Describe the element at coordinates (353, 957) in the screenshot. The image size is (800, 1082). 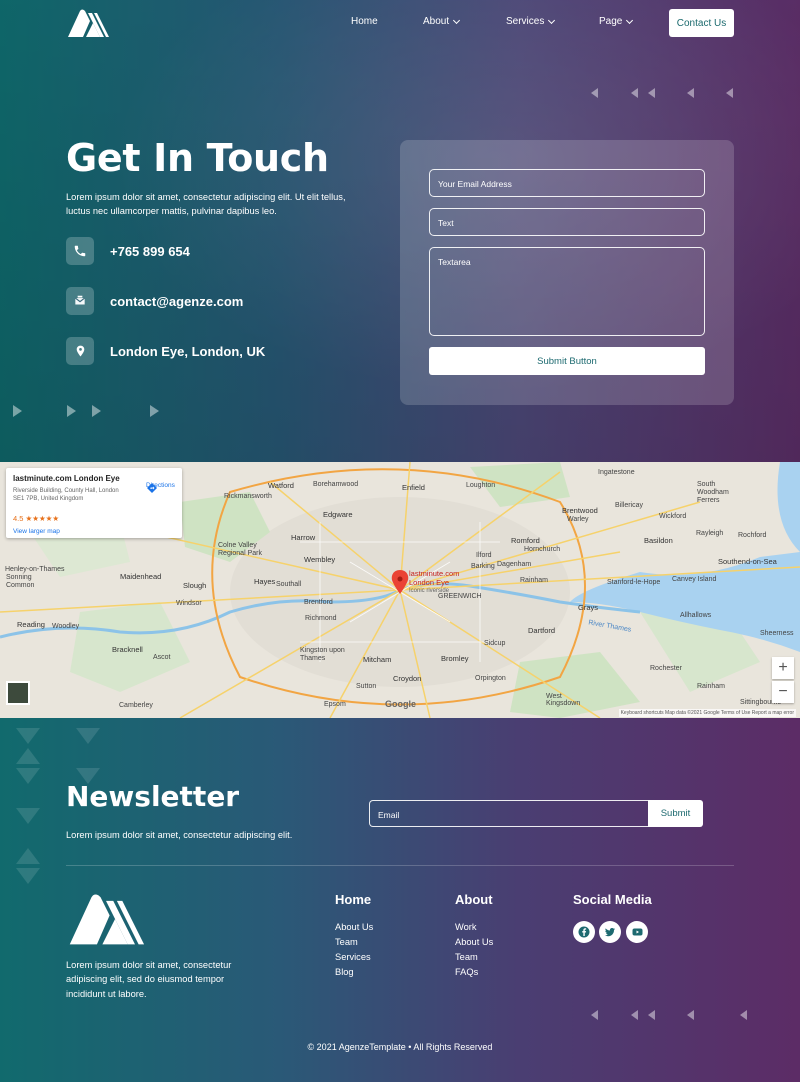
I see `footer-link: Services` at that location.